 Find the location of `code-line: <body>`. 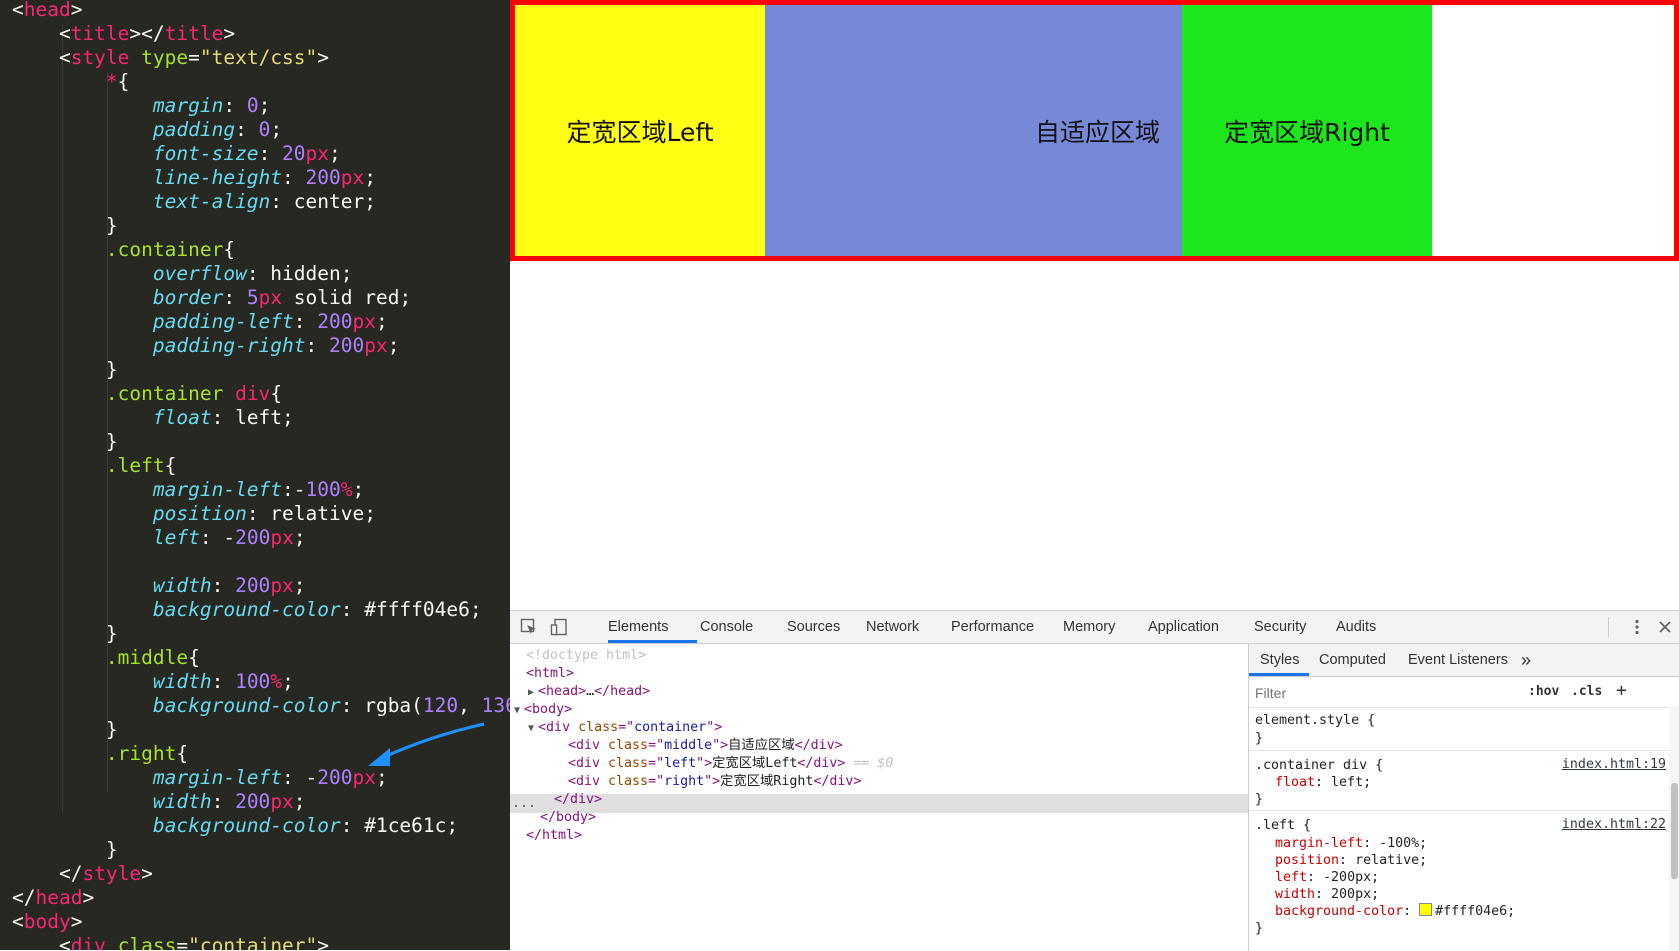

code-line: <body> is located at coordinates (47, 922).